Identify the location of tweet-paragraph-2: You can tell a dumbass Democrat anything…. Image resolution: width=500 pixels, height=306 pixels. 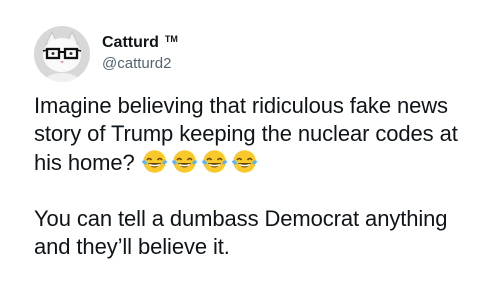
(241, 232).